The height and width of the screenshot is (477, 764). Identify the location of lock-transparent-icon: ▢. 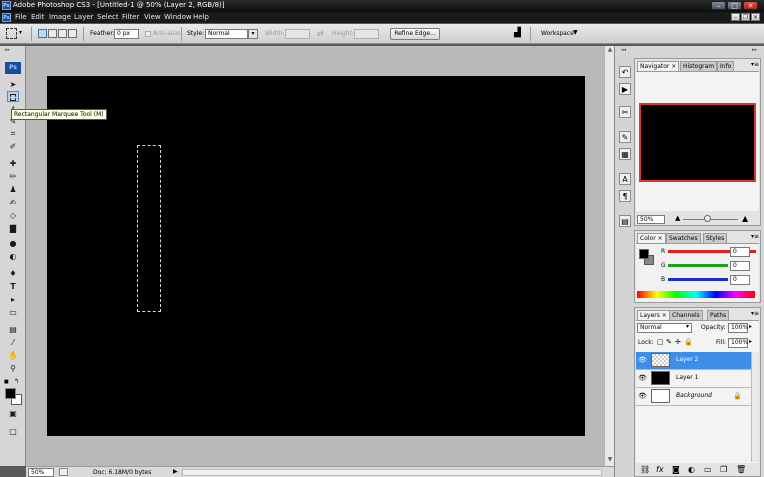
(660, 342).